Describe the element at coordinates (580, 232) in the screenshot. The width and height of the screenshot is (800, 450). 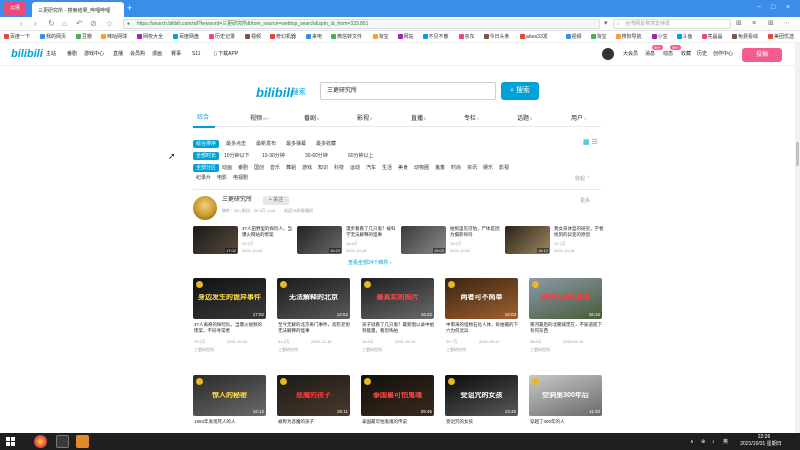
I see `video-title: 我女孩体型的研究，学者找到的异变的原因` at that location.